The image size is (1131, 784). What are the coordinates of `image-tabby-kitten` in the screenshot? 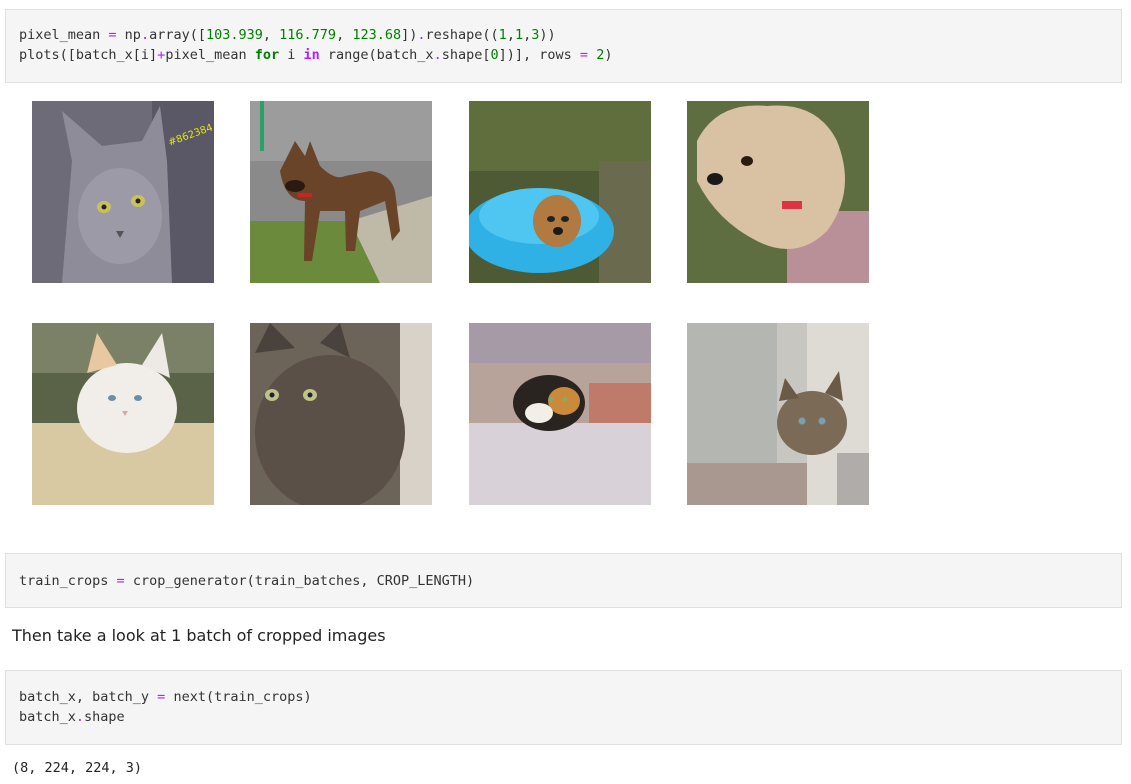 It's located at (778, 414).